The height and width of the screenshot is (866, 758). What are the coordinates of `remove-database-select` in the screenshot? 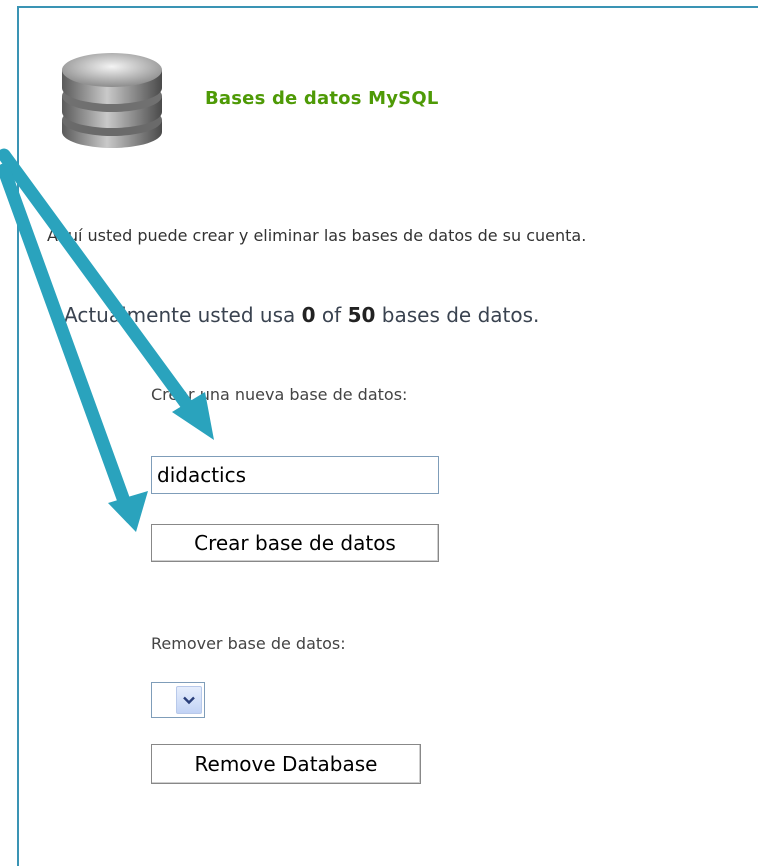 It's located at (178, 700).